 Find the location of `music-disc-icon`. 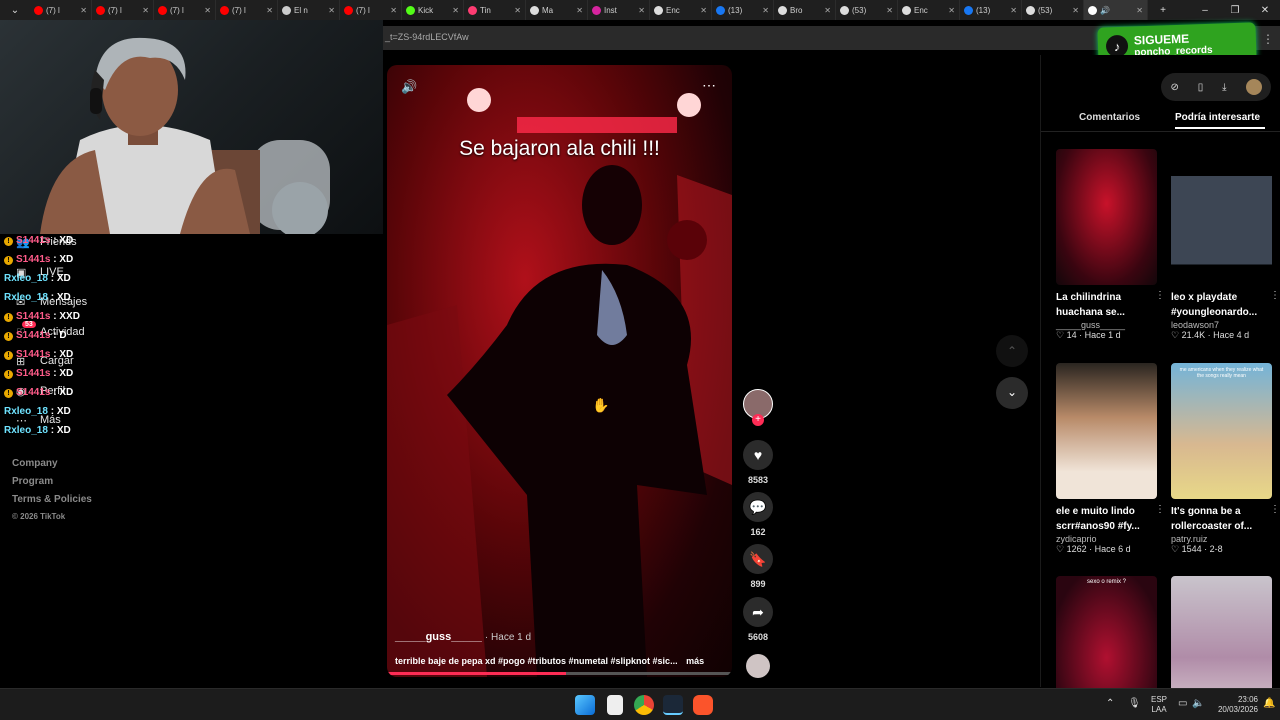

music-disc-icon is located at coordinates (758, 666).